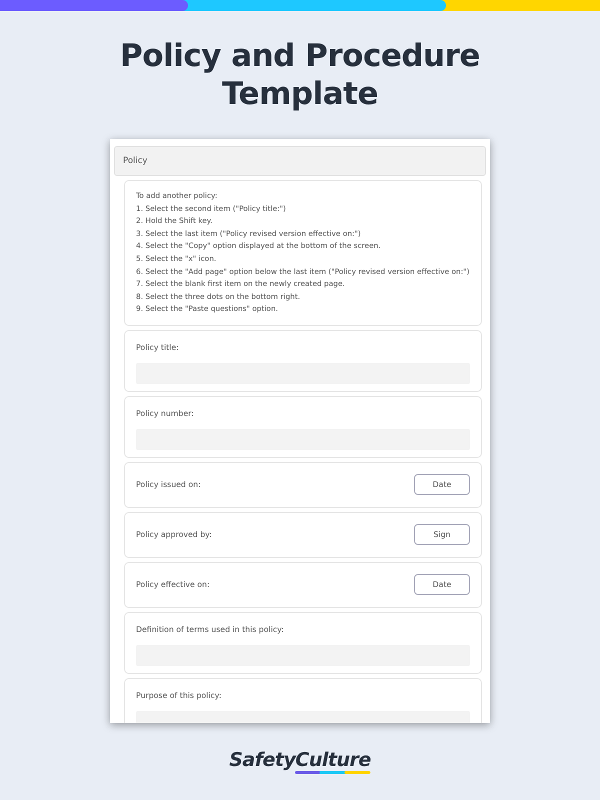 The height and width of the screenshot is (800, 600). What do you see at coordinates (300, 762) in the screenshot?
I see `brand-logo: SafetyCulture` at bounding box center [300, 762].